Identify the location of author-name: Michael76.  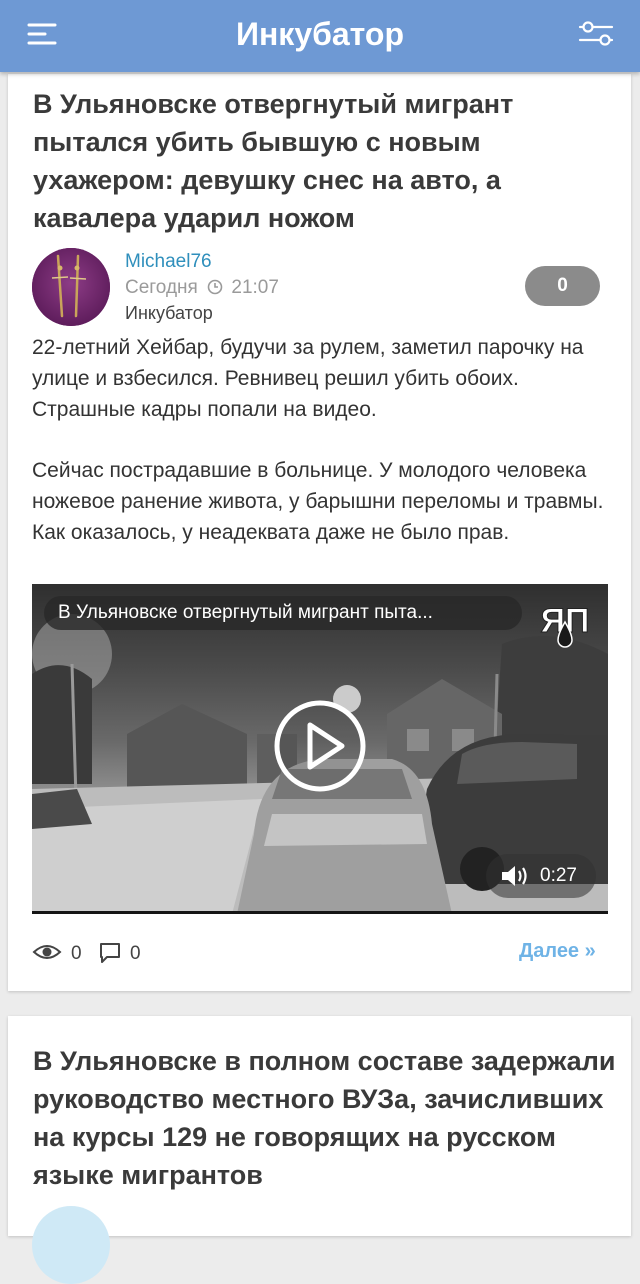
(168, 262).